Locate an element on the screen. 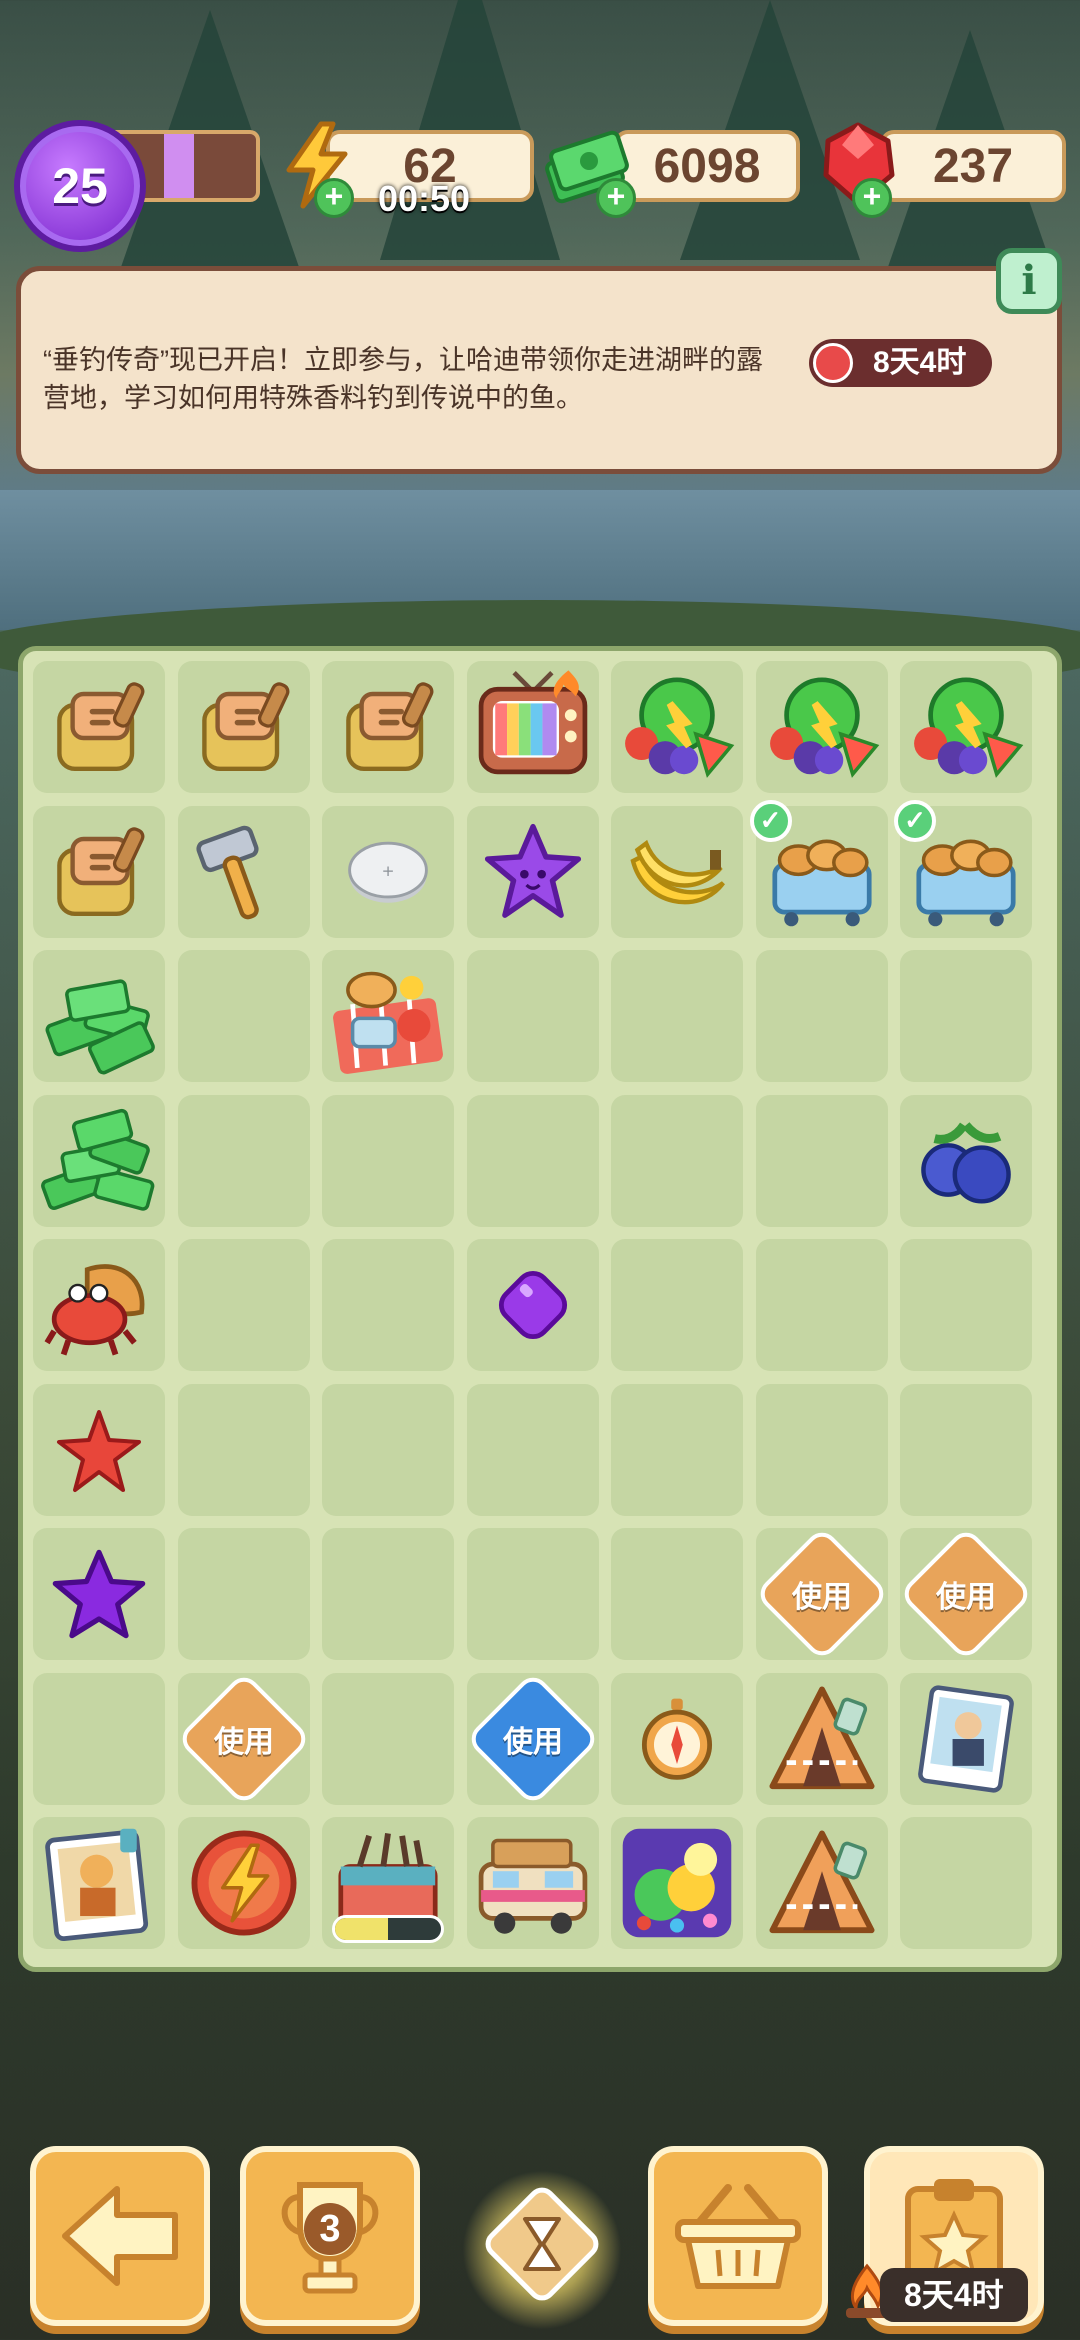 The image size is (1080, 2340). photo-girl-icon is located at coordinates (99, 1883).